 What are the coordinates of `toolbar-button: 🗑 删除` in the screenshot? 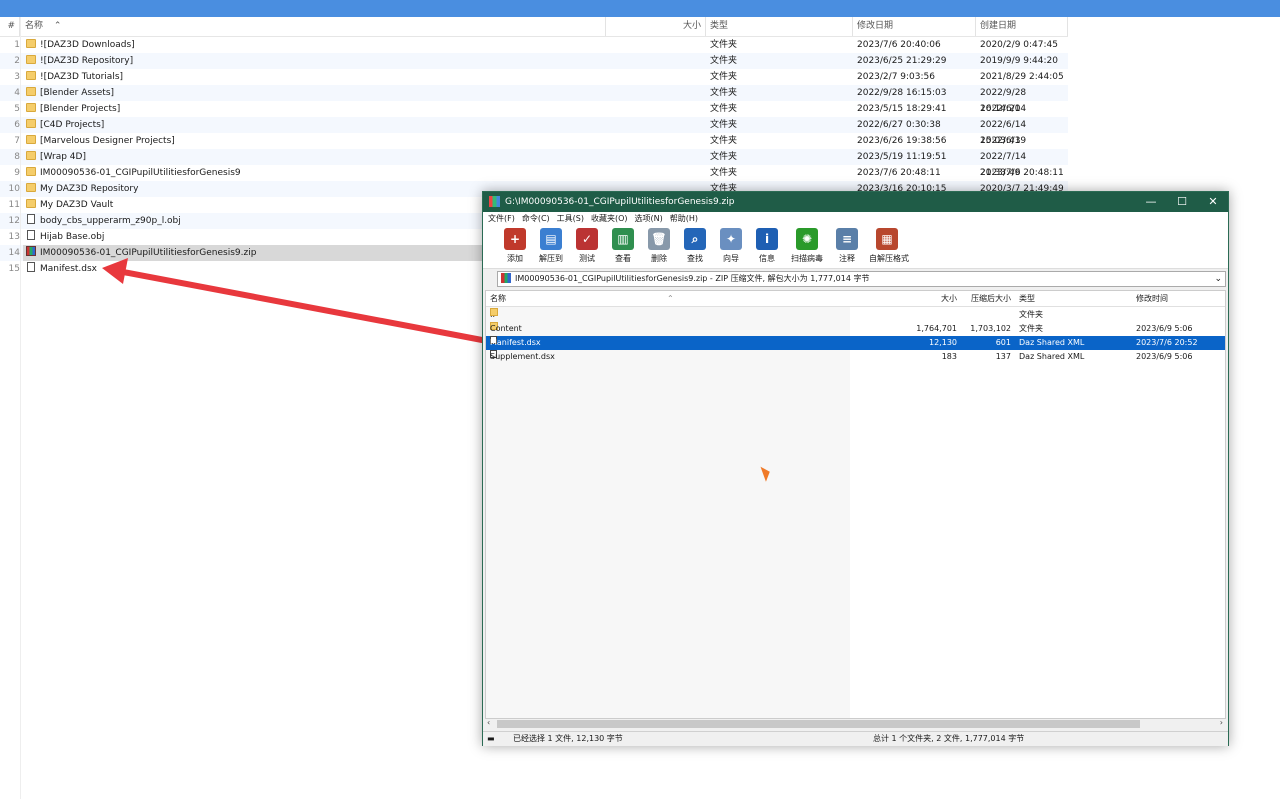 It's located at (659, 248).